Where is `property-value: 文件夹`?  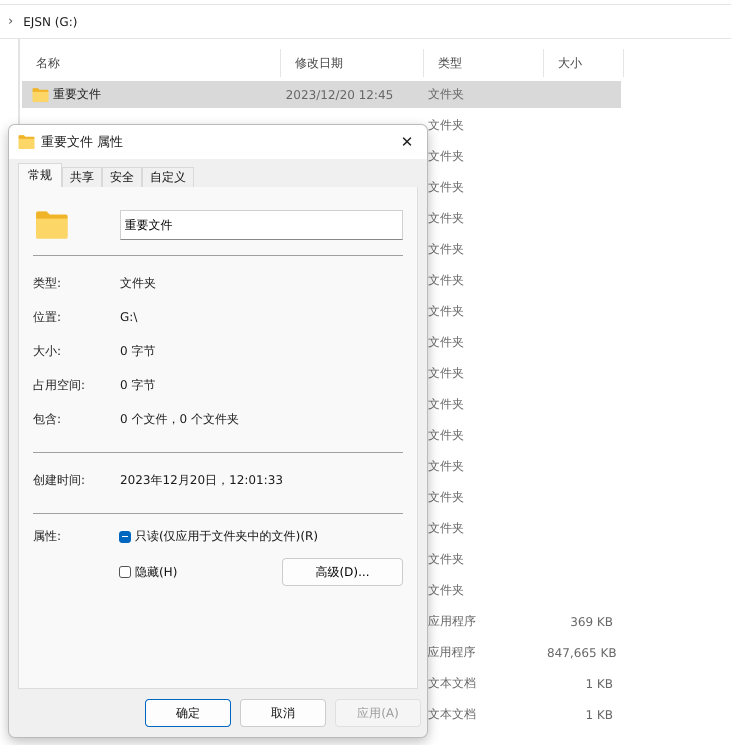 property-value: 文件夹 is located at coordinates (138, 283).